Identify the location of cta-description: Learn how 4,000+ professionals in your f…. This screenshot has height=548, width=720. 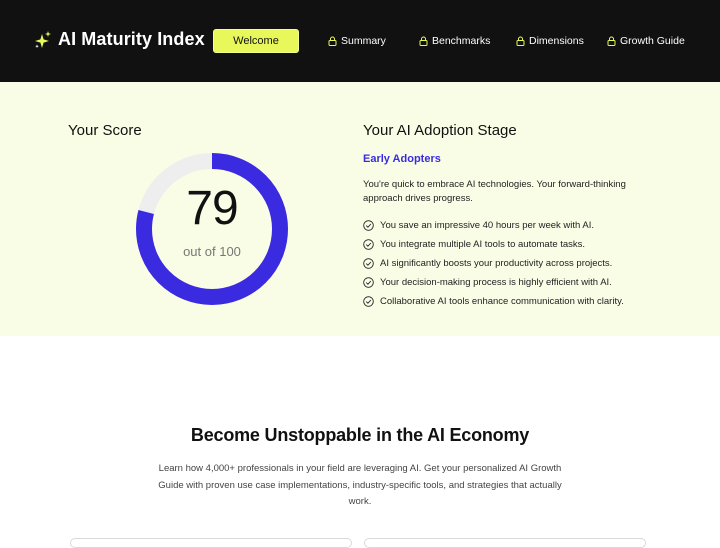
(360, 485).